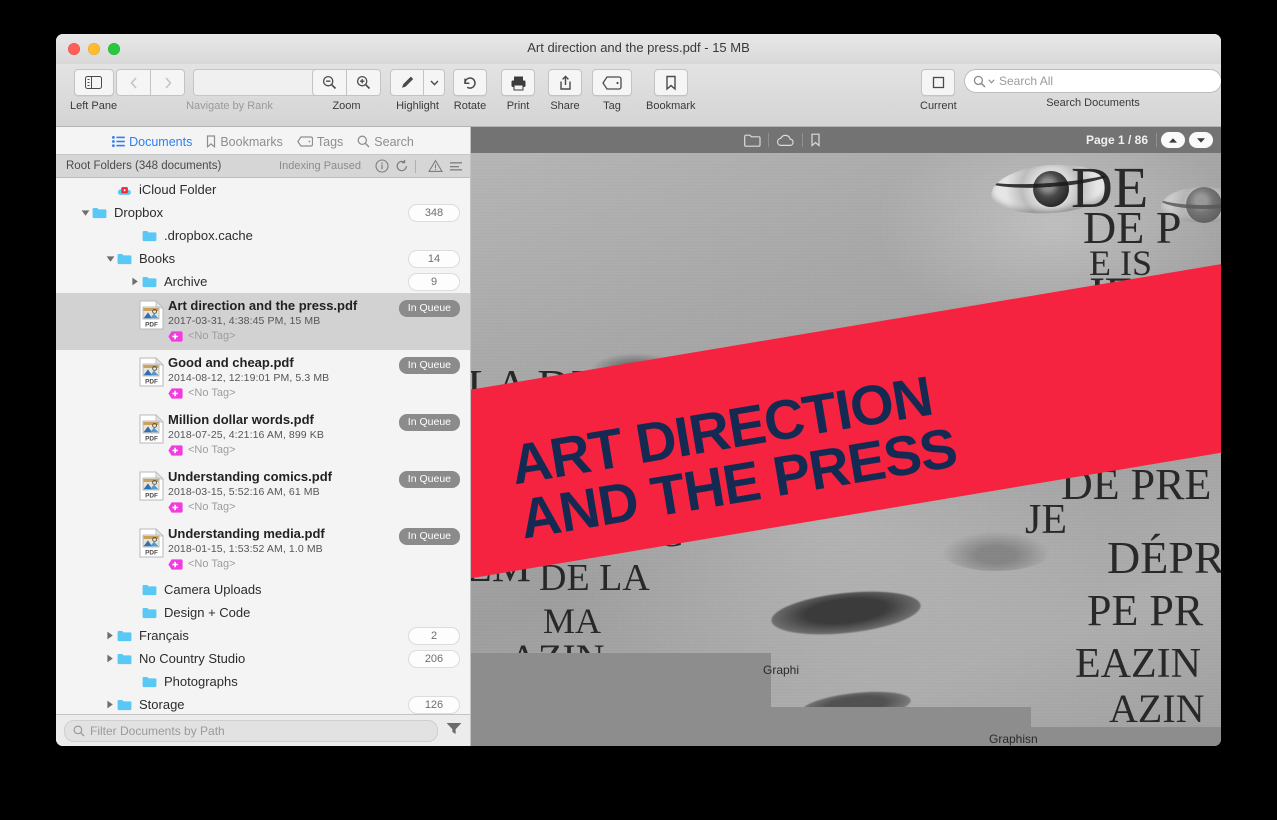 This screenshot has height=820, width=1277. I want to click on cover-word: EAZIN, so click(1138, 664).